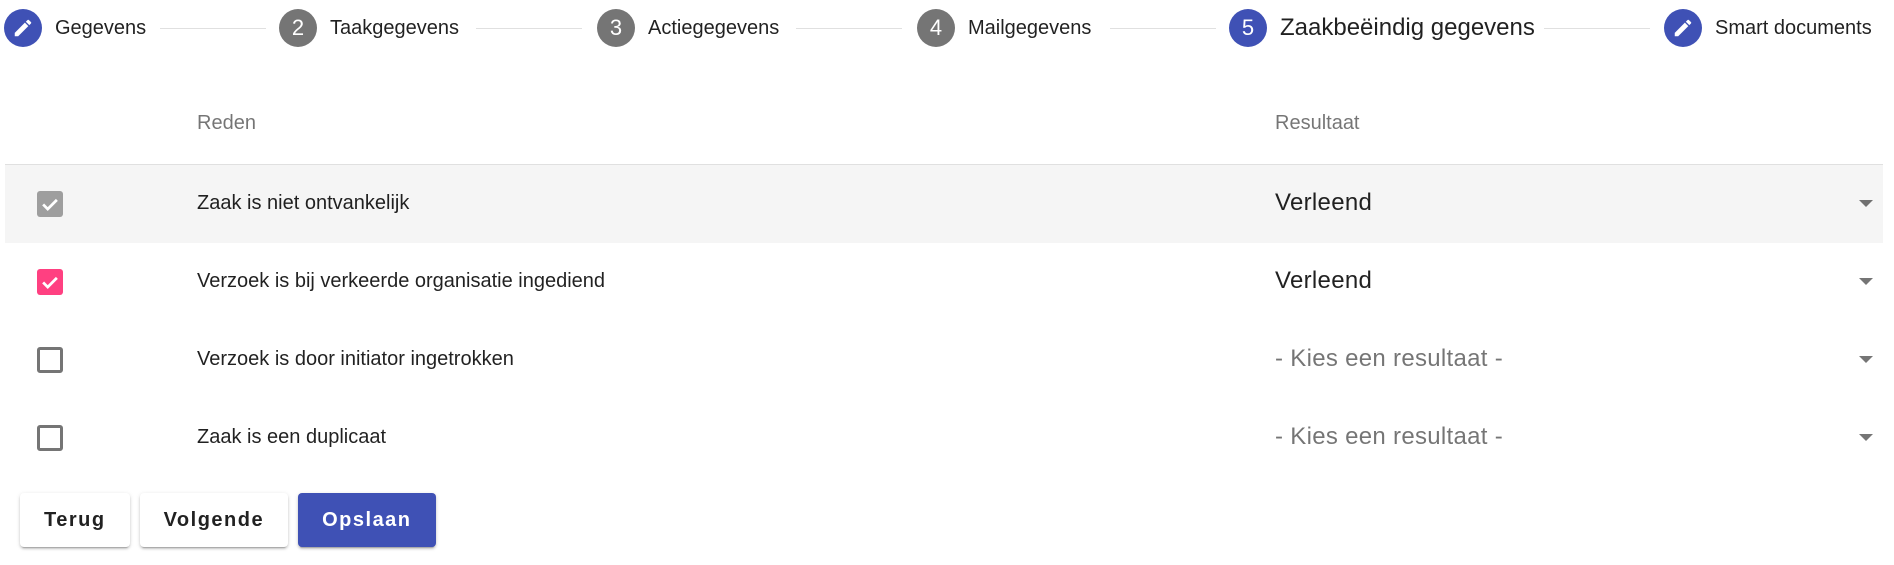 The image size is (1894, 565). Describe the element at coordinates (75, 520) in the screenshot. I see `back-button: Terug` at that location.